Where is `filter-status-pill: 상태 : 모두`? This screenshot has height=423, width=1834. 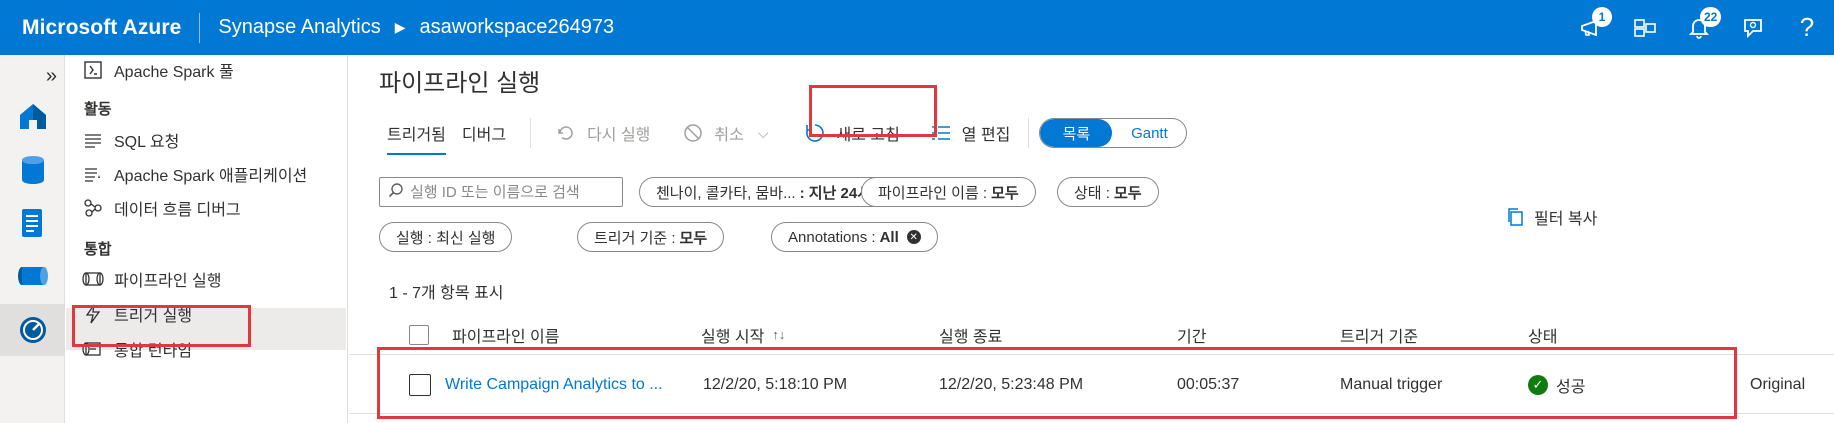
filter-status-pill: 상태 : 모두 is located at coordinates (1108, 192).